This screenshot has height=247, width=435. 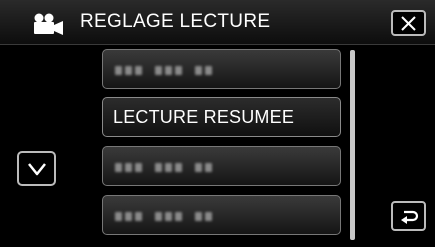 I want to click on close-button, so click(x=408, y=23).